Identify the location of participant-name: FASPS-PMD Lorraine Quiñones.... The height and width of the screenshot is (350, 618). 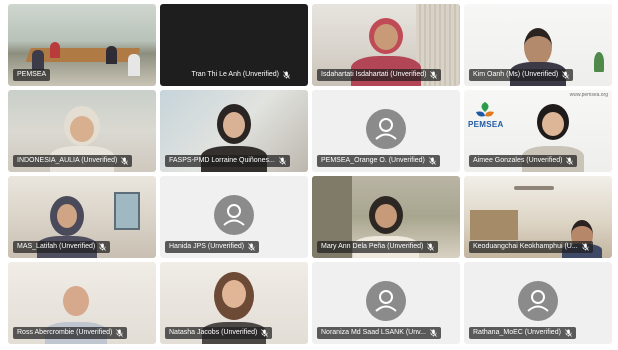
(222, 160).